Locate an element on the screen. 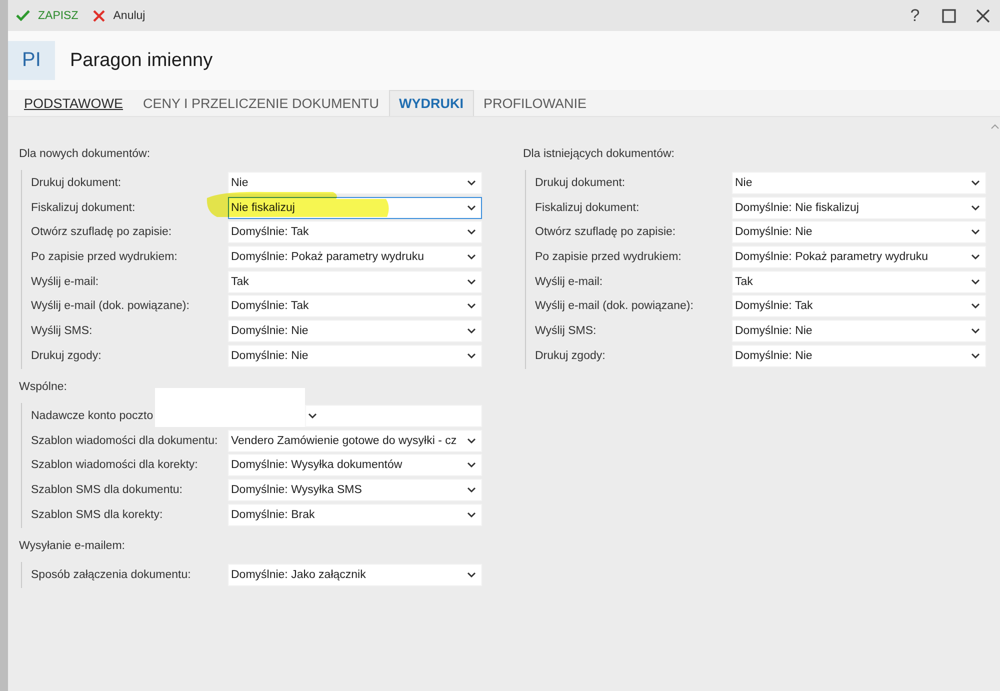 This screenshot has height=691, width=1000. save-button: ZAPISZ is located at coordinates (50, 16).